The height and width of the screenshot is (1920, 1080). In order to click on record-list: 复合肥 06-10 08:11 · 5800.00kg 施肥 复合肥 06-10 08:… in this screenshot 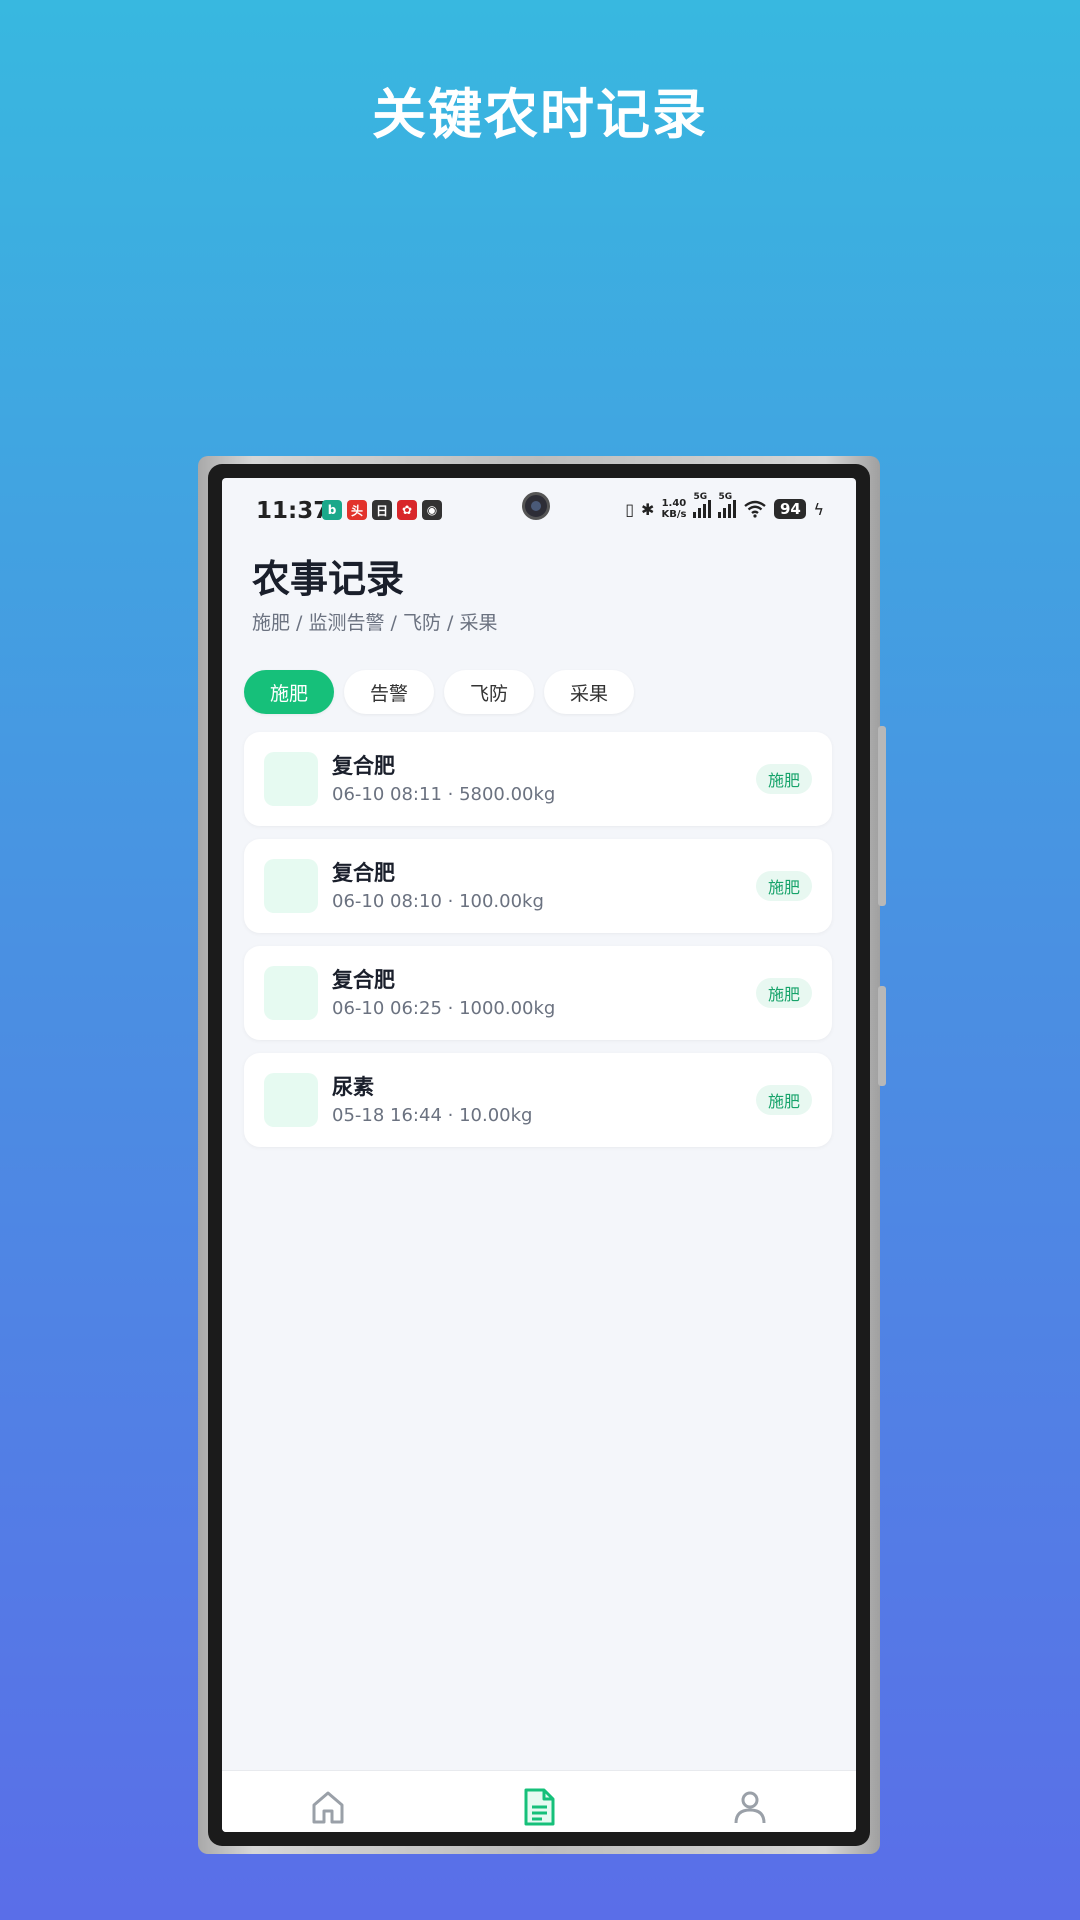, I will do `click(538, 946)`.